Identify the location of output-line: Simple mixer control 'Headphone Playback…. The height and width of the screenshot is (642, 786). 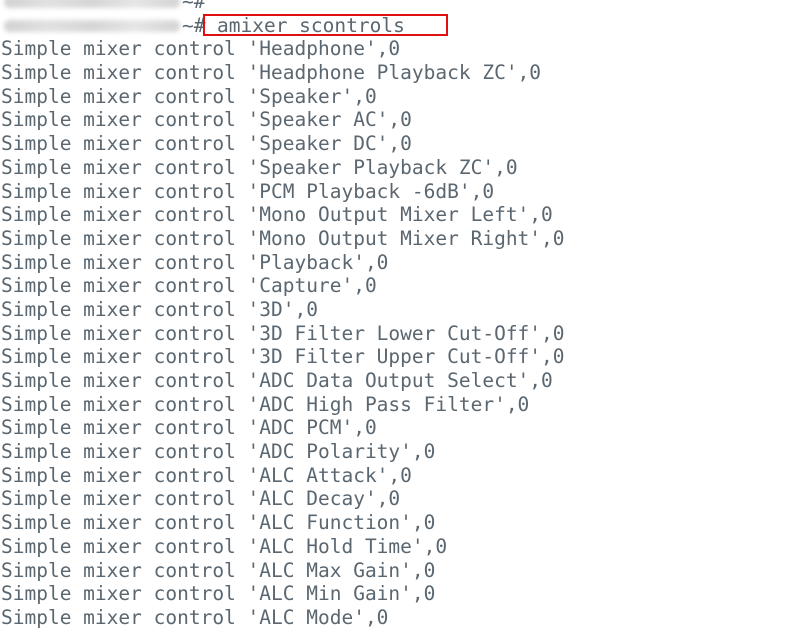
(271, 73).